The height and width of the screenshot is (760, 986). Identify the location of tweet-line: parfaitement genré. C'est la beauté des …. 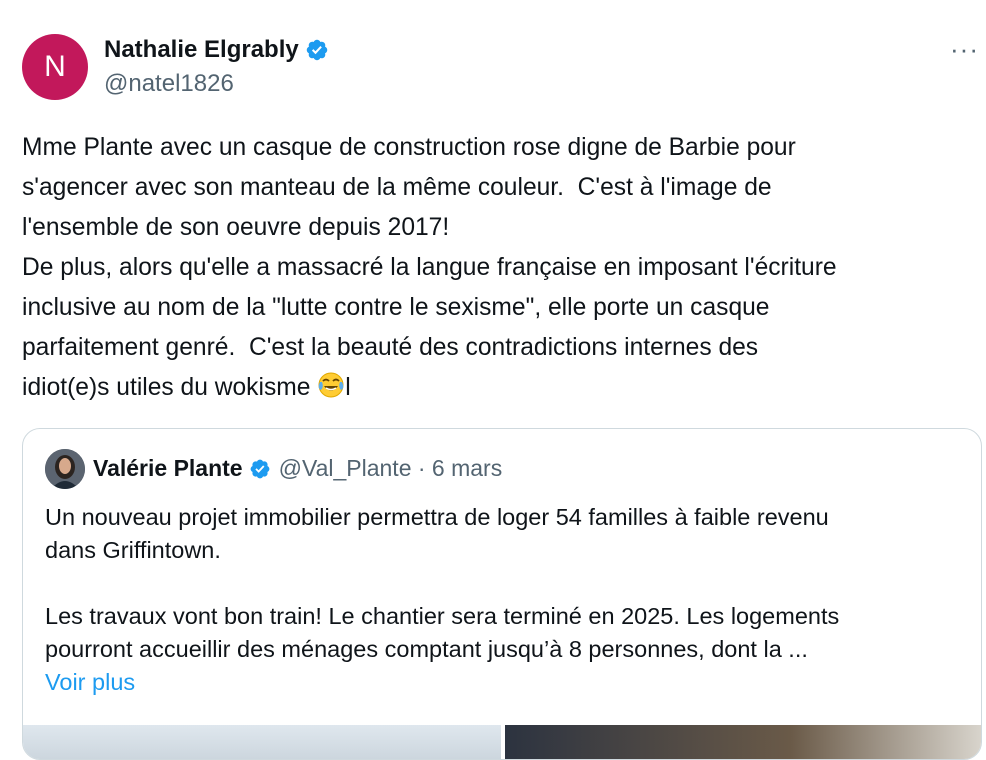
(390, 347).